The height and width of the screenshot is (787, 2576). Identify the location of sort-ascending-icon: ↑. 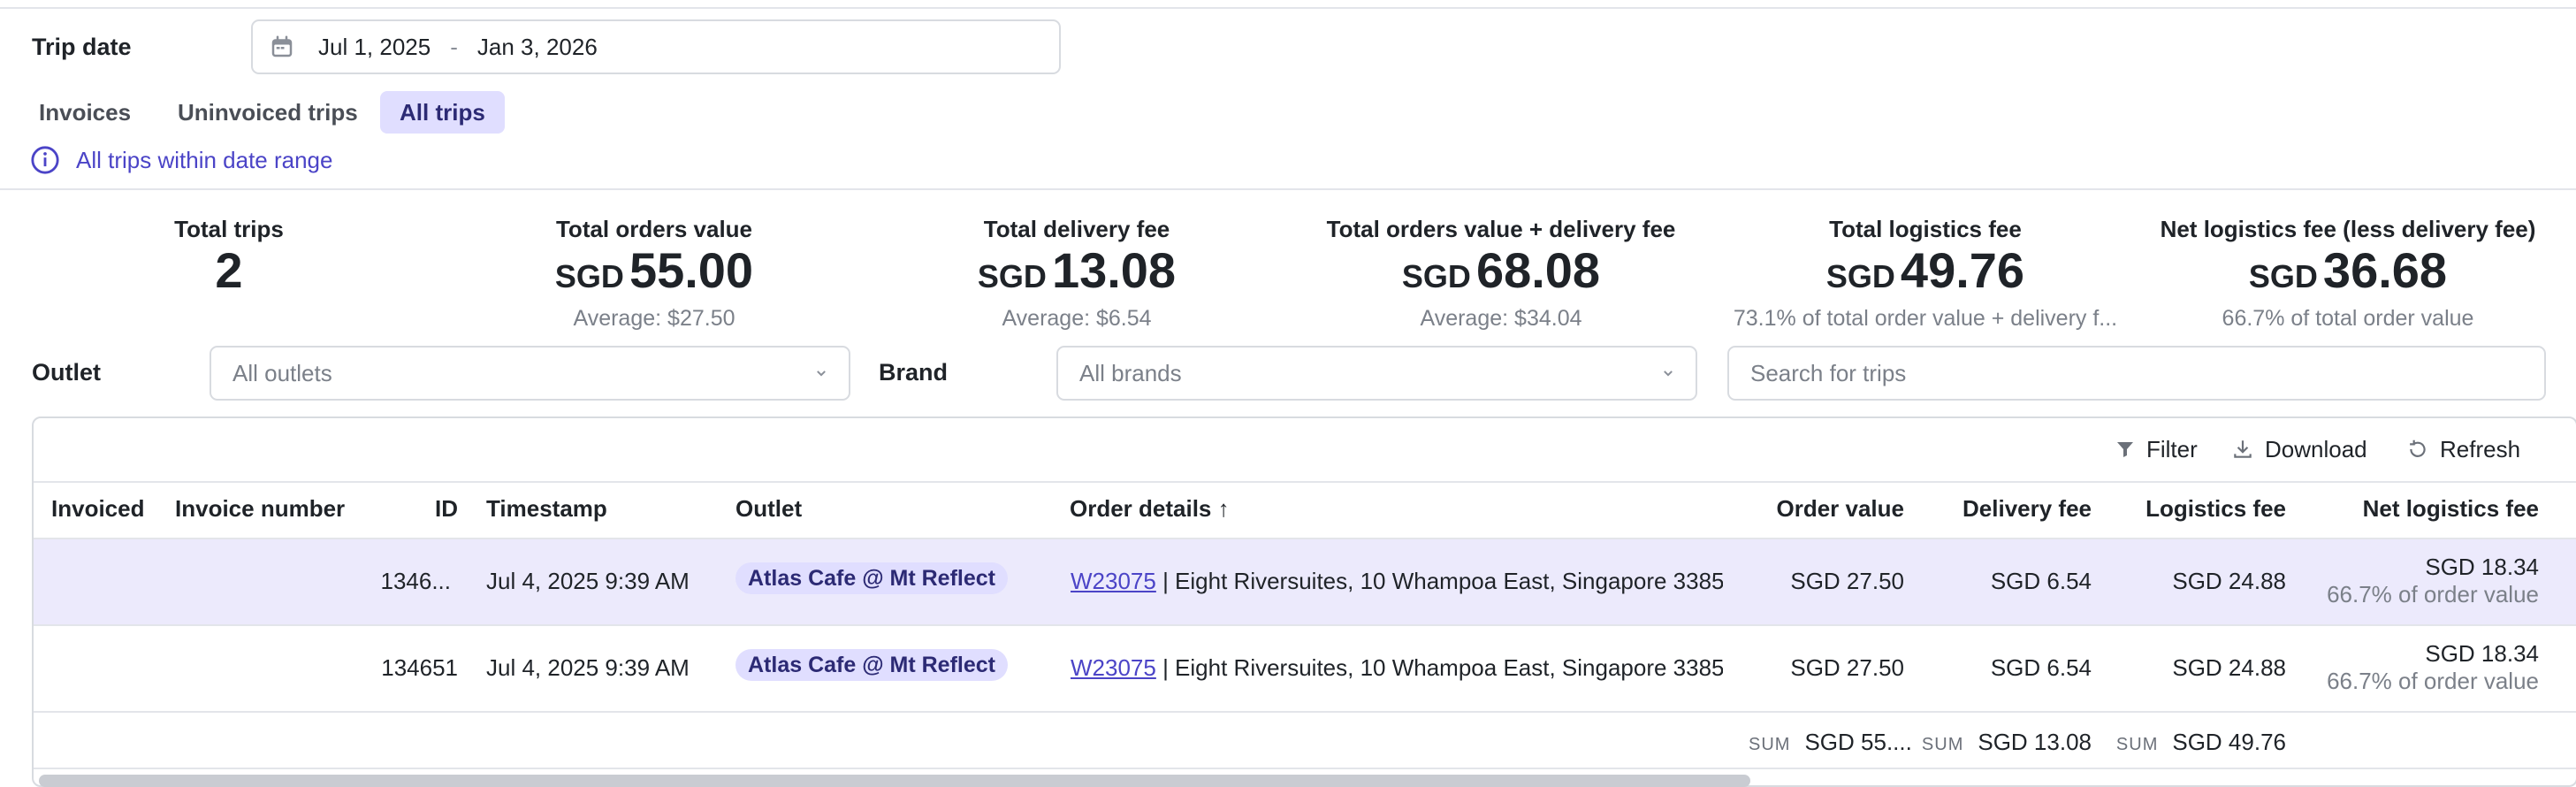
(1223, 508).